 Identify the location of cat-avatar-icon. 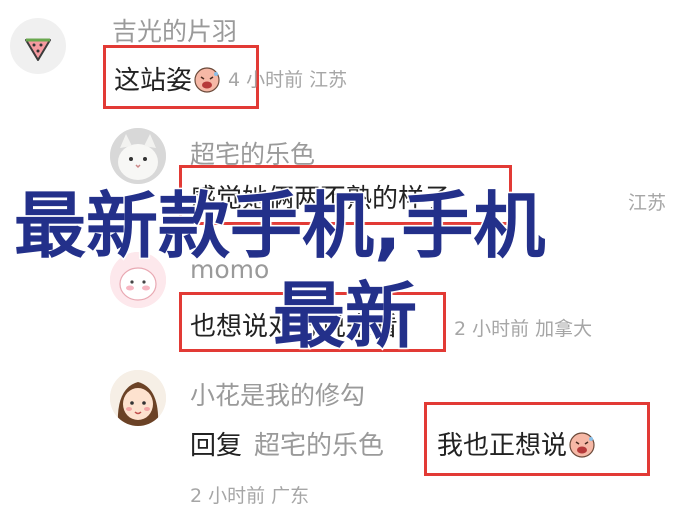
(138, 156).